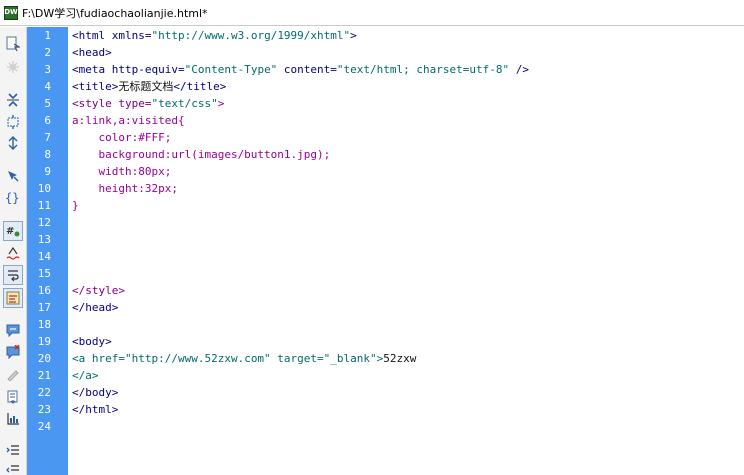 The image size is (744, 475). I want to click on line-number: 16, so click(44, 290).